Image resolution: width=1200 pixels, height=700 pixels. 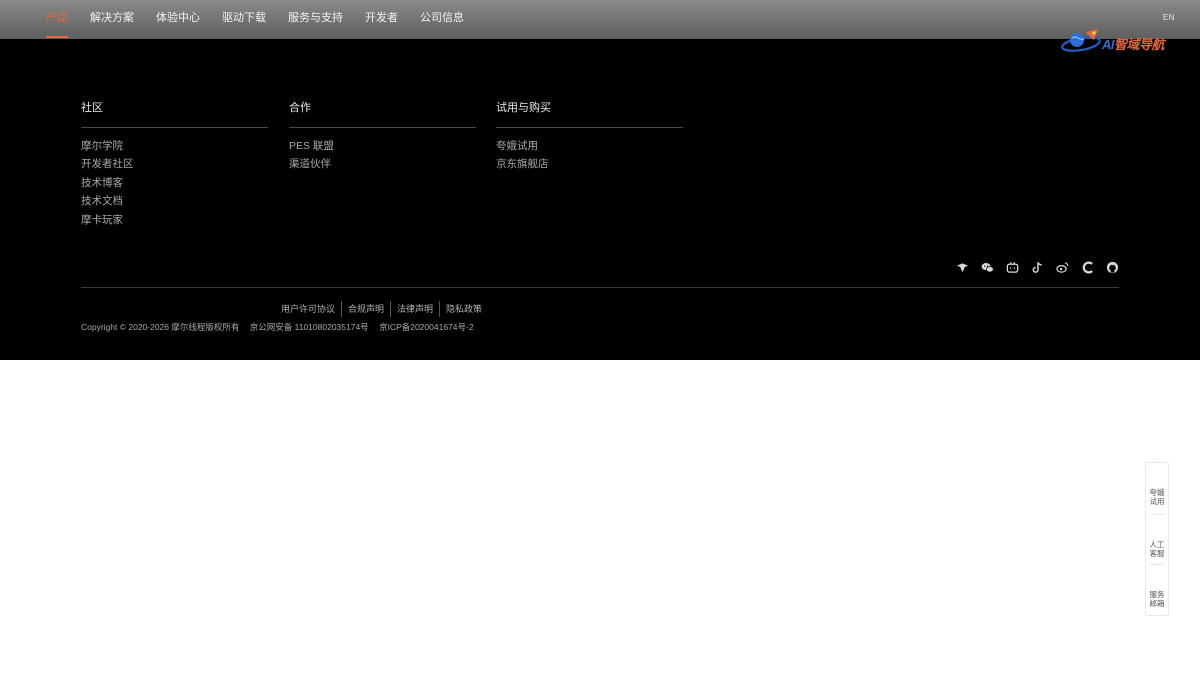 I want to click on weibo-icon, so click(x=1062, y=267).